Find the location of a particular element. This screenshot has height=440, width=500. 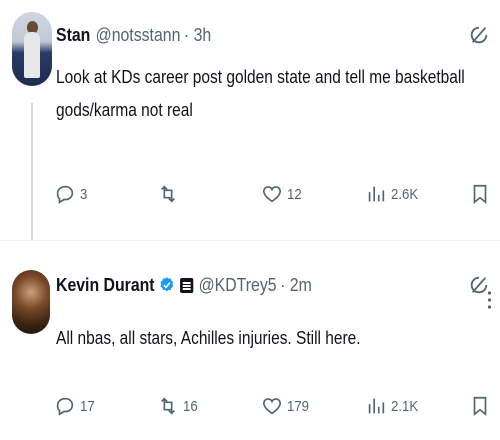

tweet-actions: 3 12 2.6K is located at coordinates (274, 194).